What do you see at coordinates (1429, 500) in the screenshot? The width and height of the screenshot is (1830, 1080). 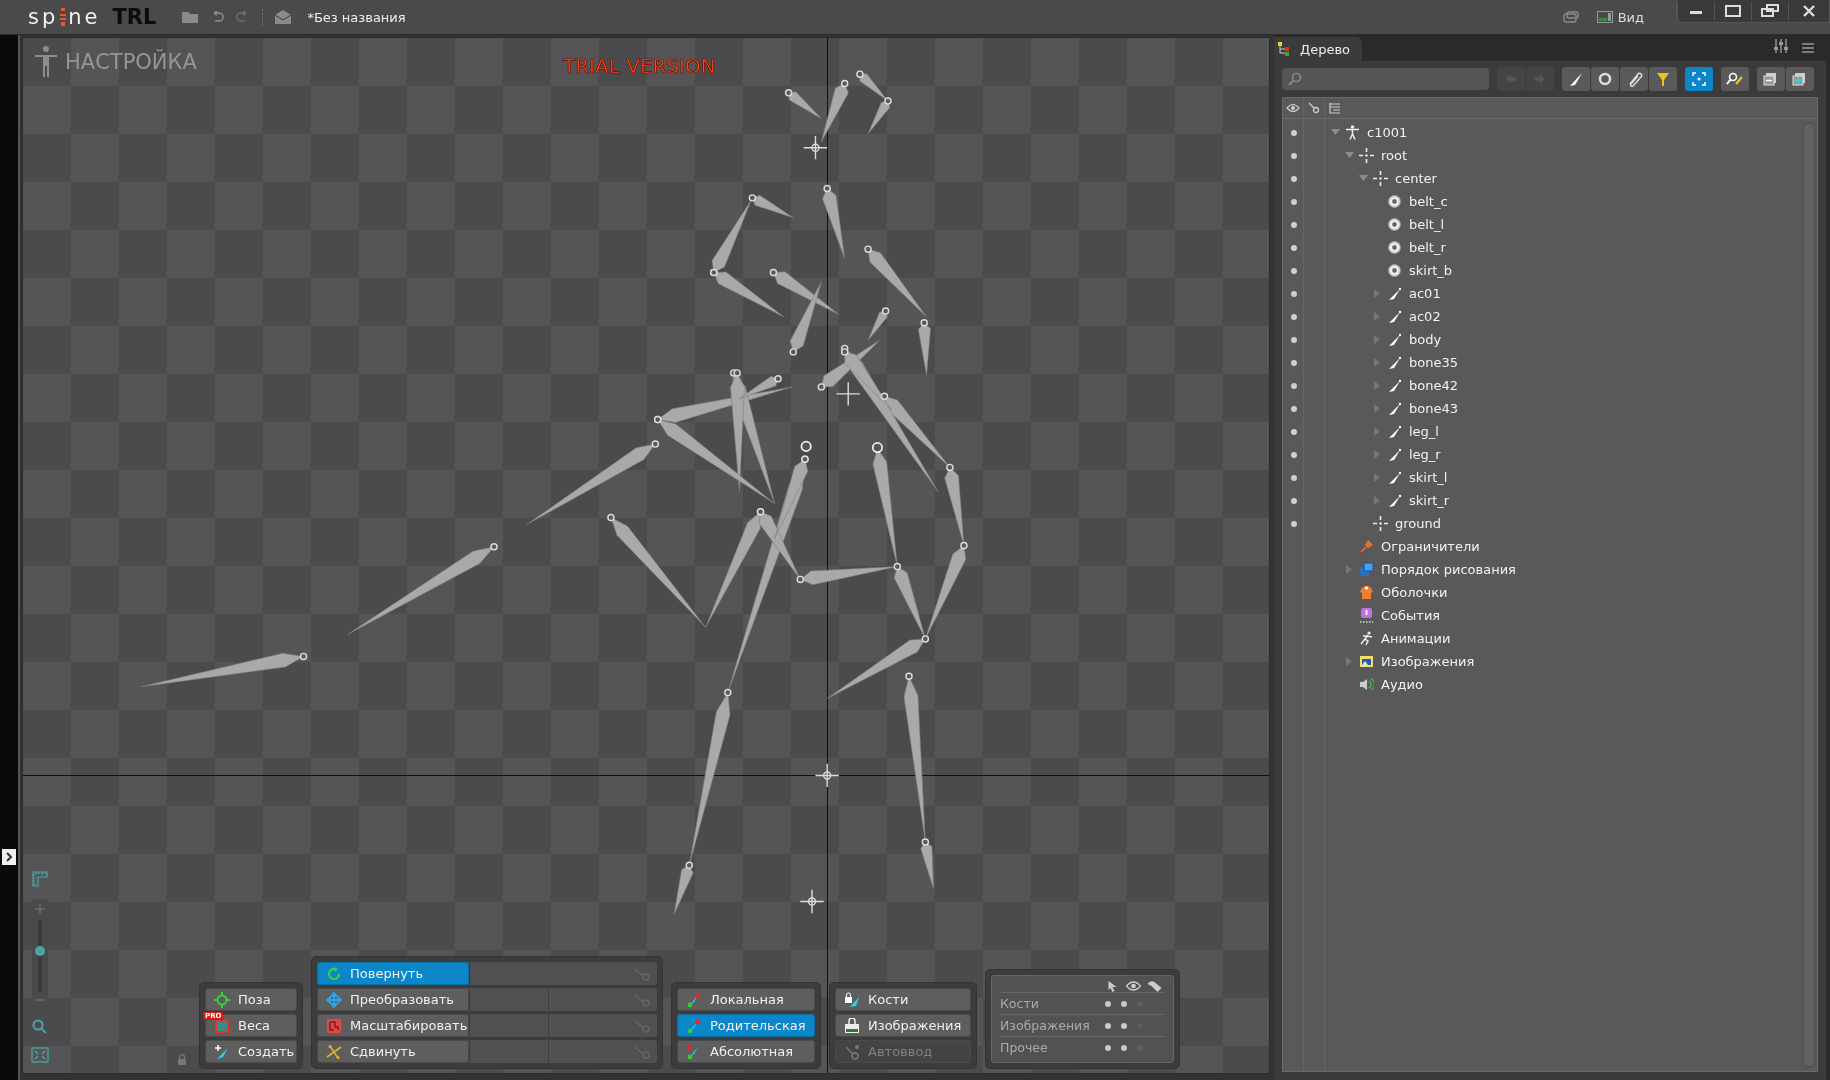 I see `tree-item: skirt_r` at bounding box center [1429, 500].